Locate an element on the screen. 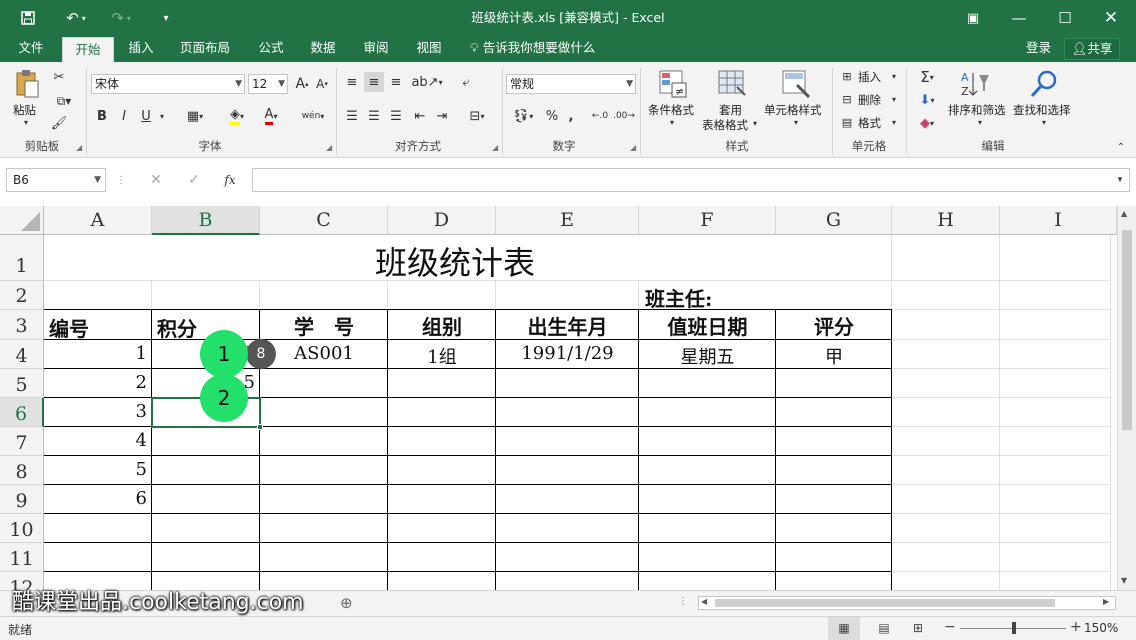 This screenshot has width=1136, height=640. undo-icon: ↶ ▾ is located at coordinates (76, 18).